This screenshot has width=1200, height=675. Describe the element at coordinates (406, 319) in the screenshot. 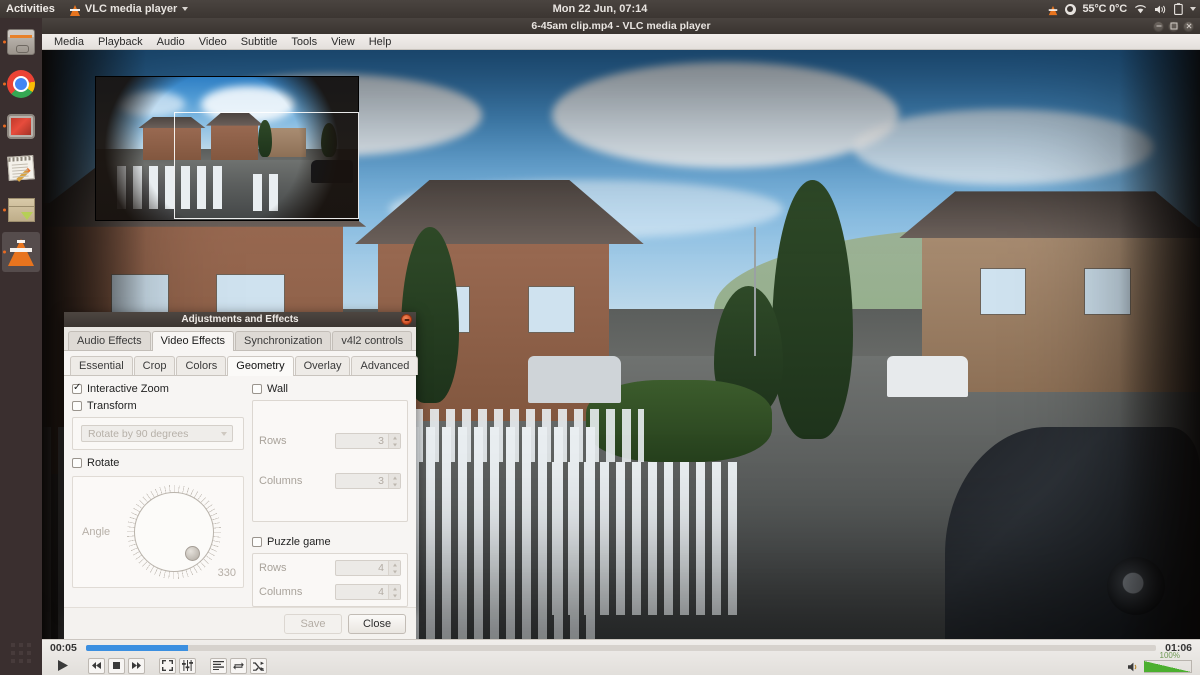

I see `dialog-close-icon` at that location.